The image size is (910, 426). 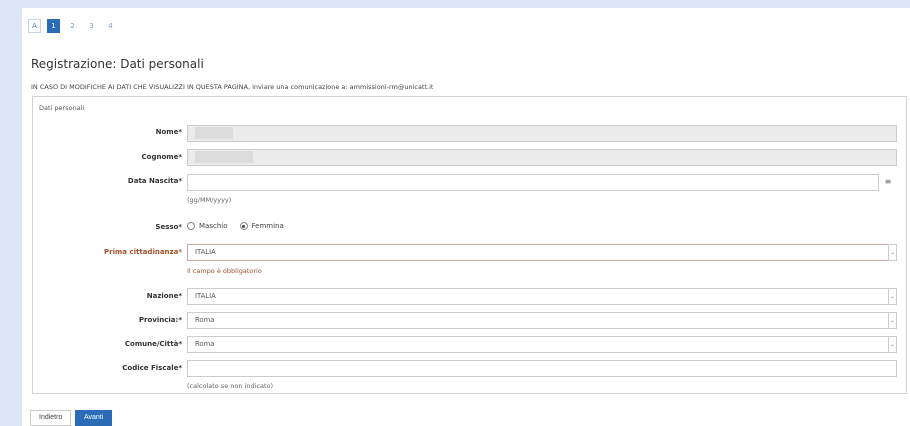 I want to click on prima-cittadinanza-error: Il campo è obbligatorio, so click(x=224, y=271).